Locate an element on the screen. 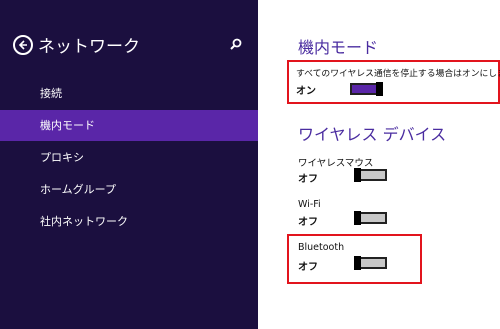  back-button is located at coordinates (23, 45).